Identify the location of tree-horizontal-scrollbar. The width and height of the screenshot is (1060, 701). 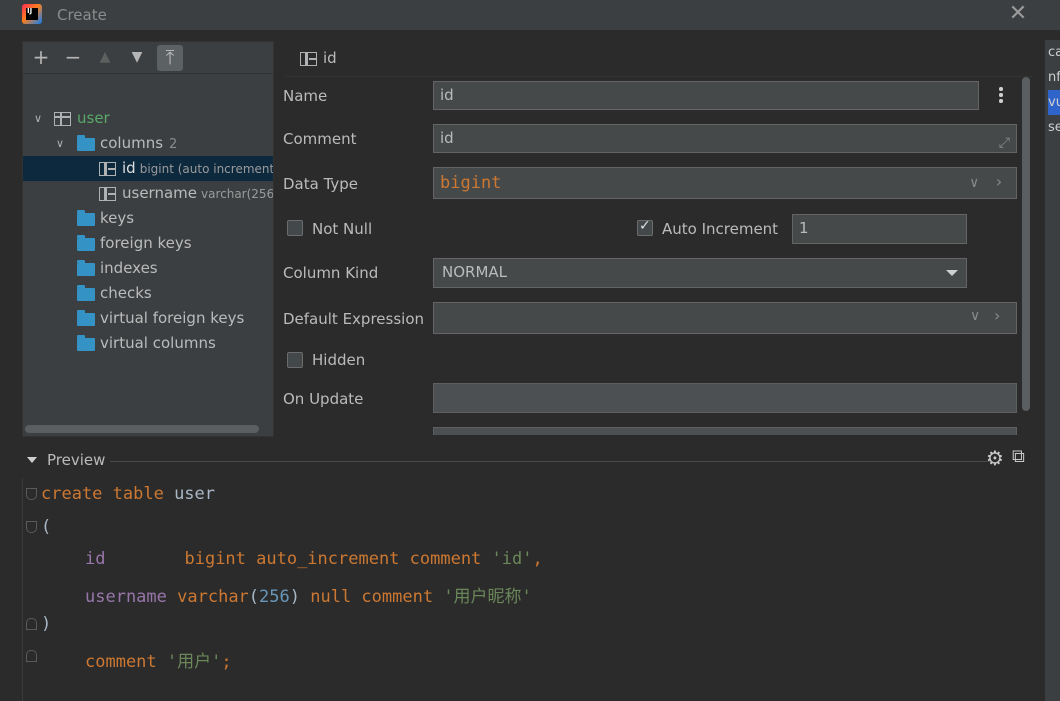
(142, 429).